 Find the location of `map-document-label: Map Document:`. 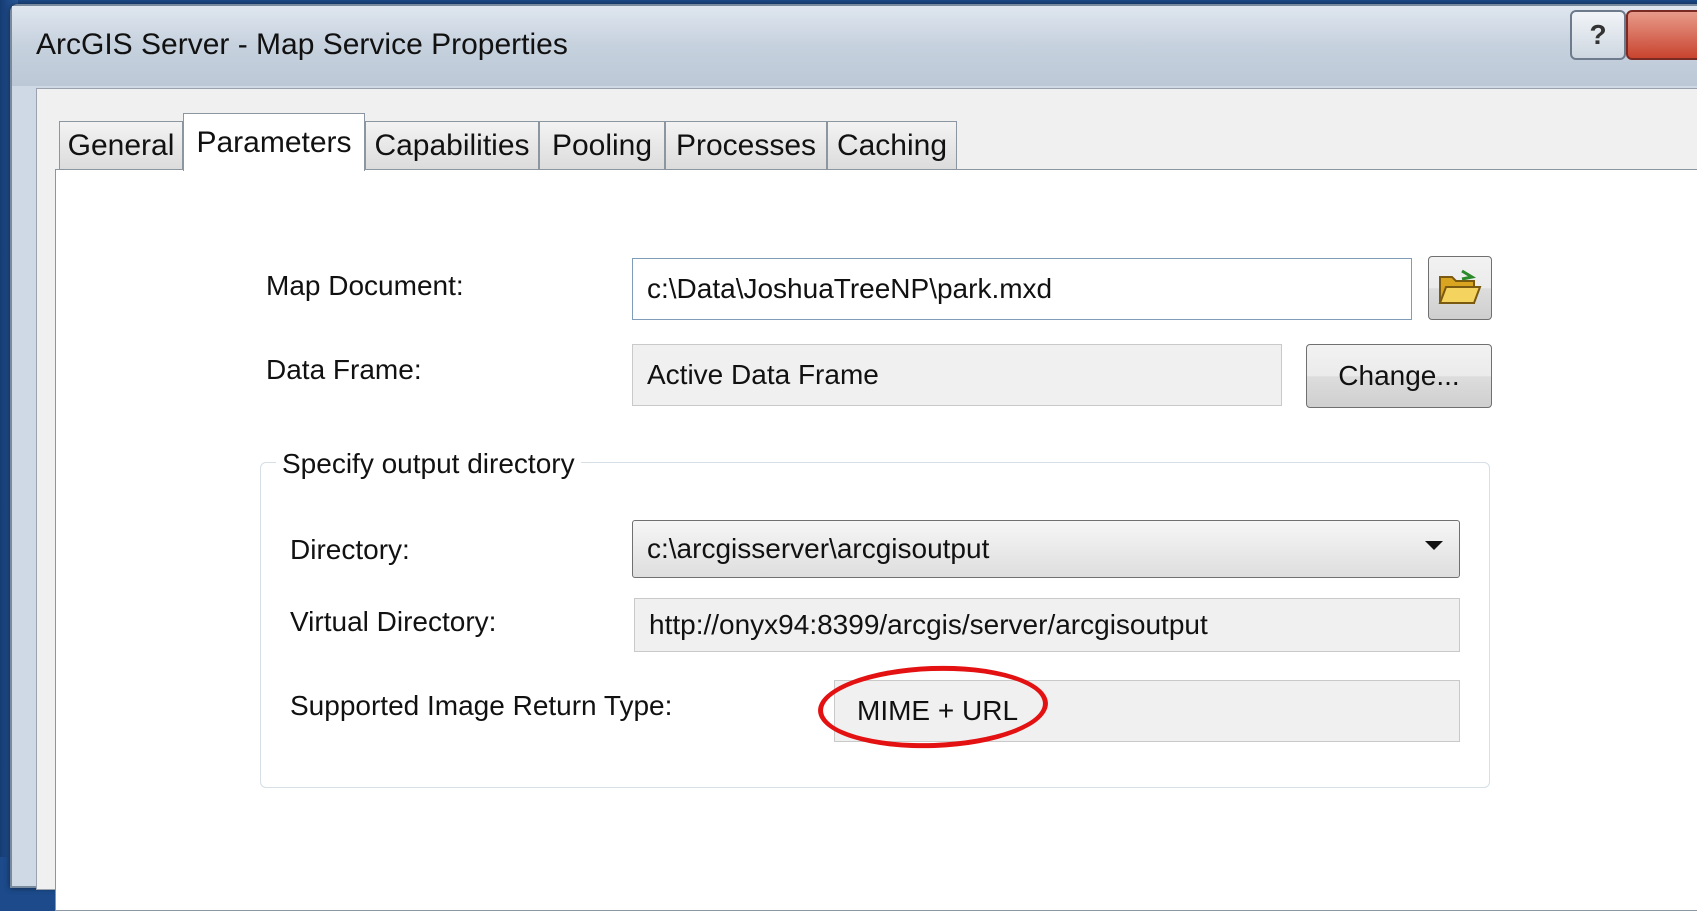

map-document-label: Map Document: is located at coordinates (365, 285).